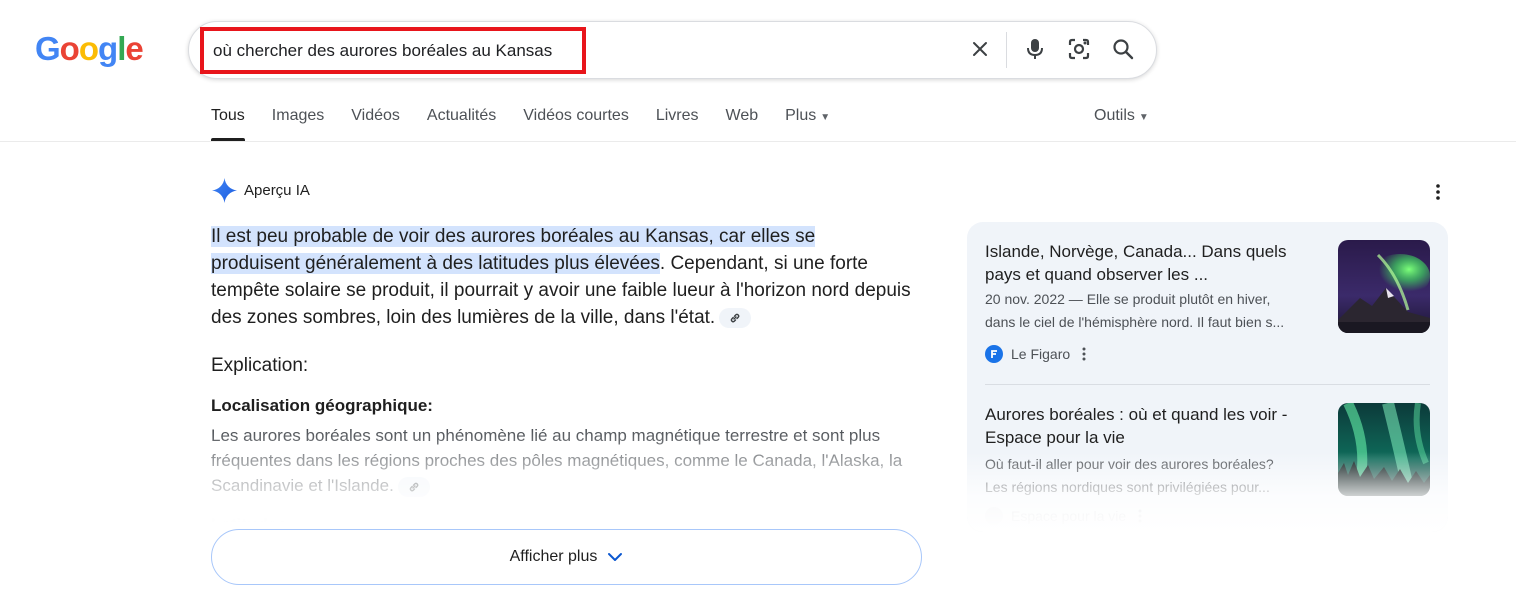 Image resolution: width=1516 pixels, height=595 pixels. What do you see at coordinates (1006, 50) in the screenshot?
I see `search-divider` at bounding box center [1006, 50].